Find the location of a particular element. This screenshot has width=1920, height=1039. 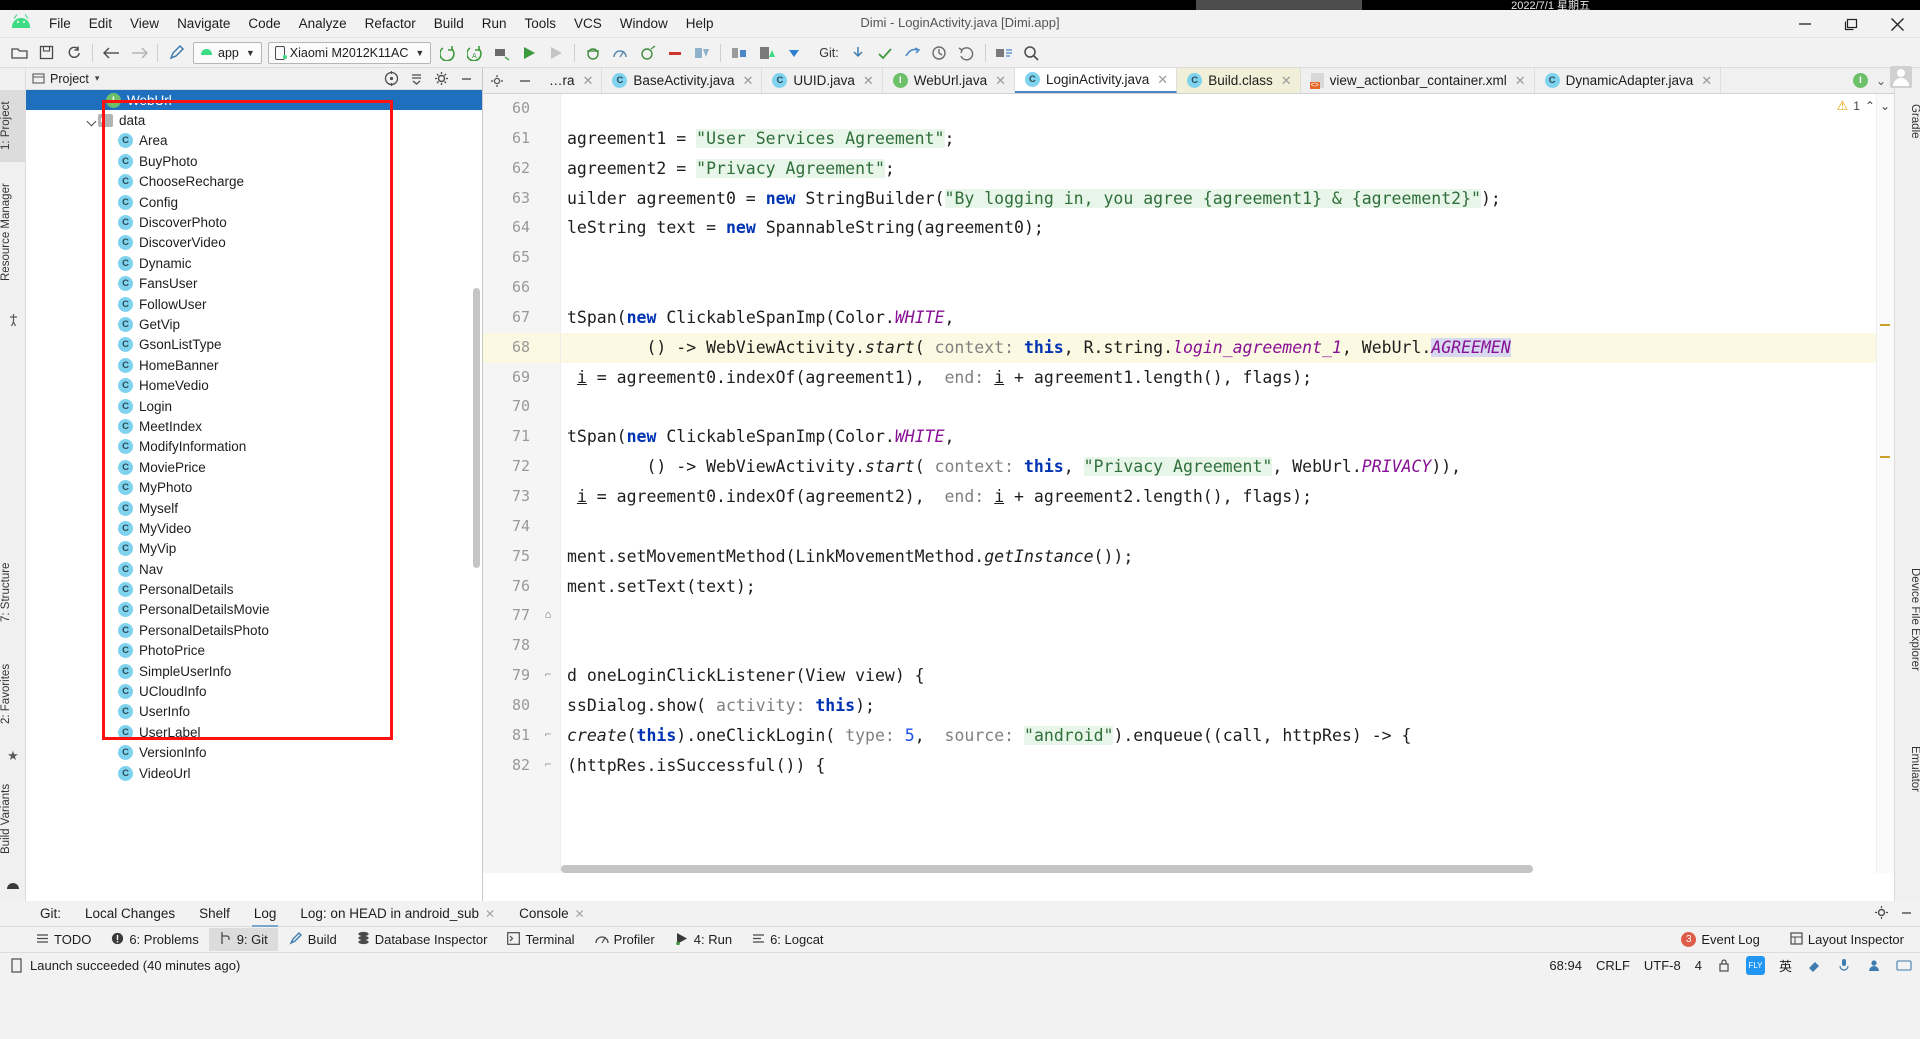

menu-edit: Edit is located at coordinates (100, 23).